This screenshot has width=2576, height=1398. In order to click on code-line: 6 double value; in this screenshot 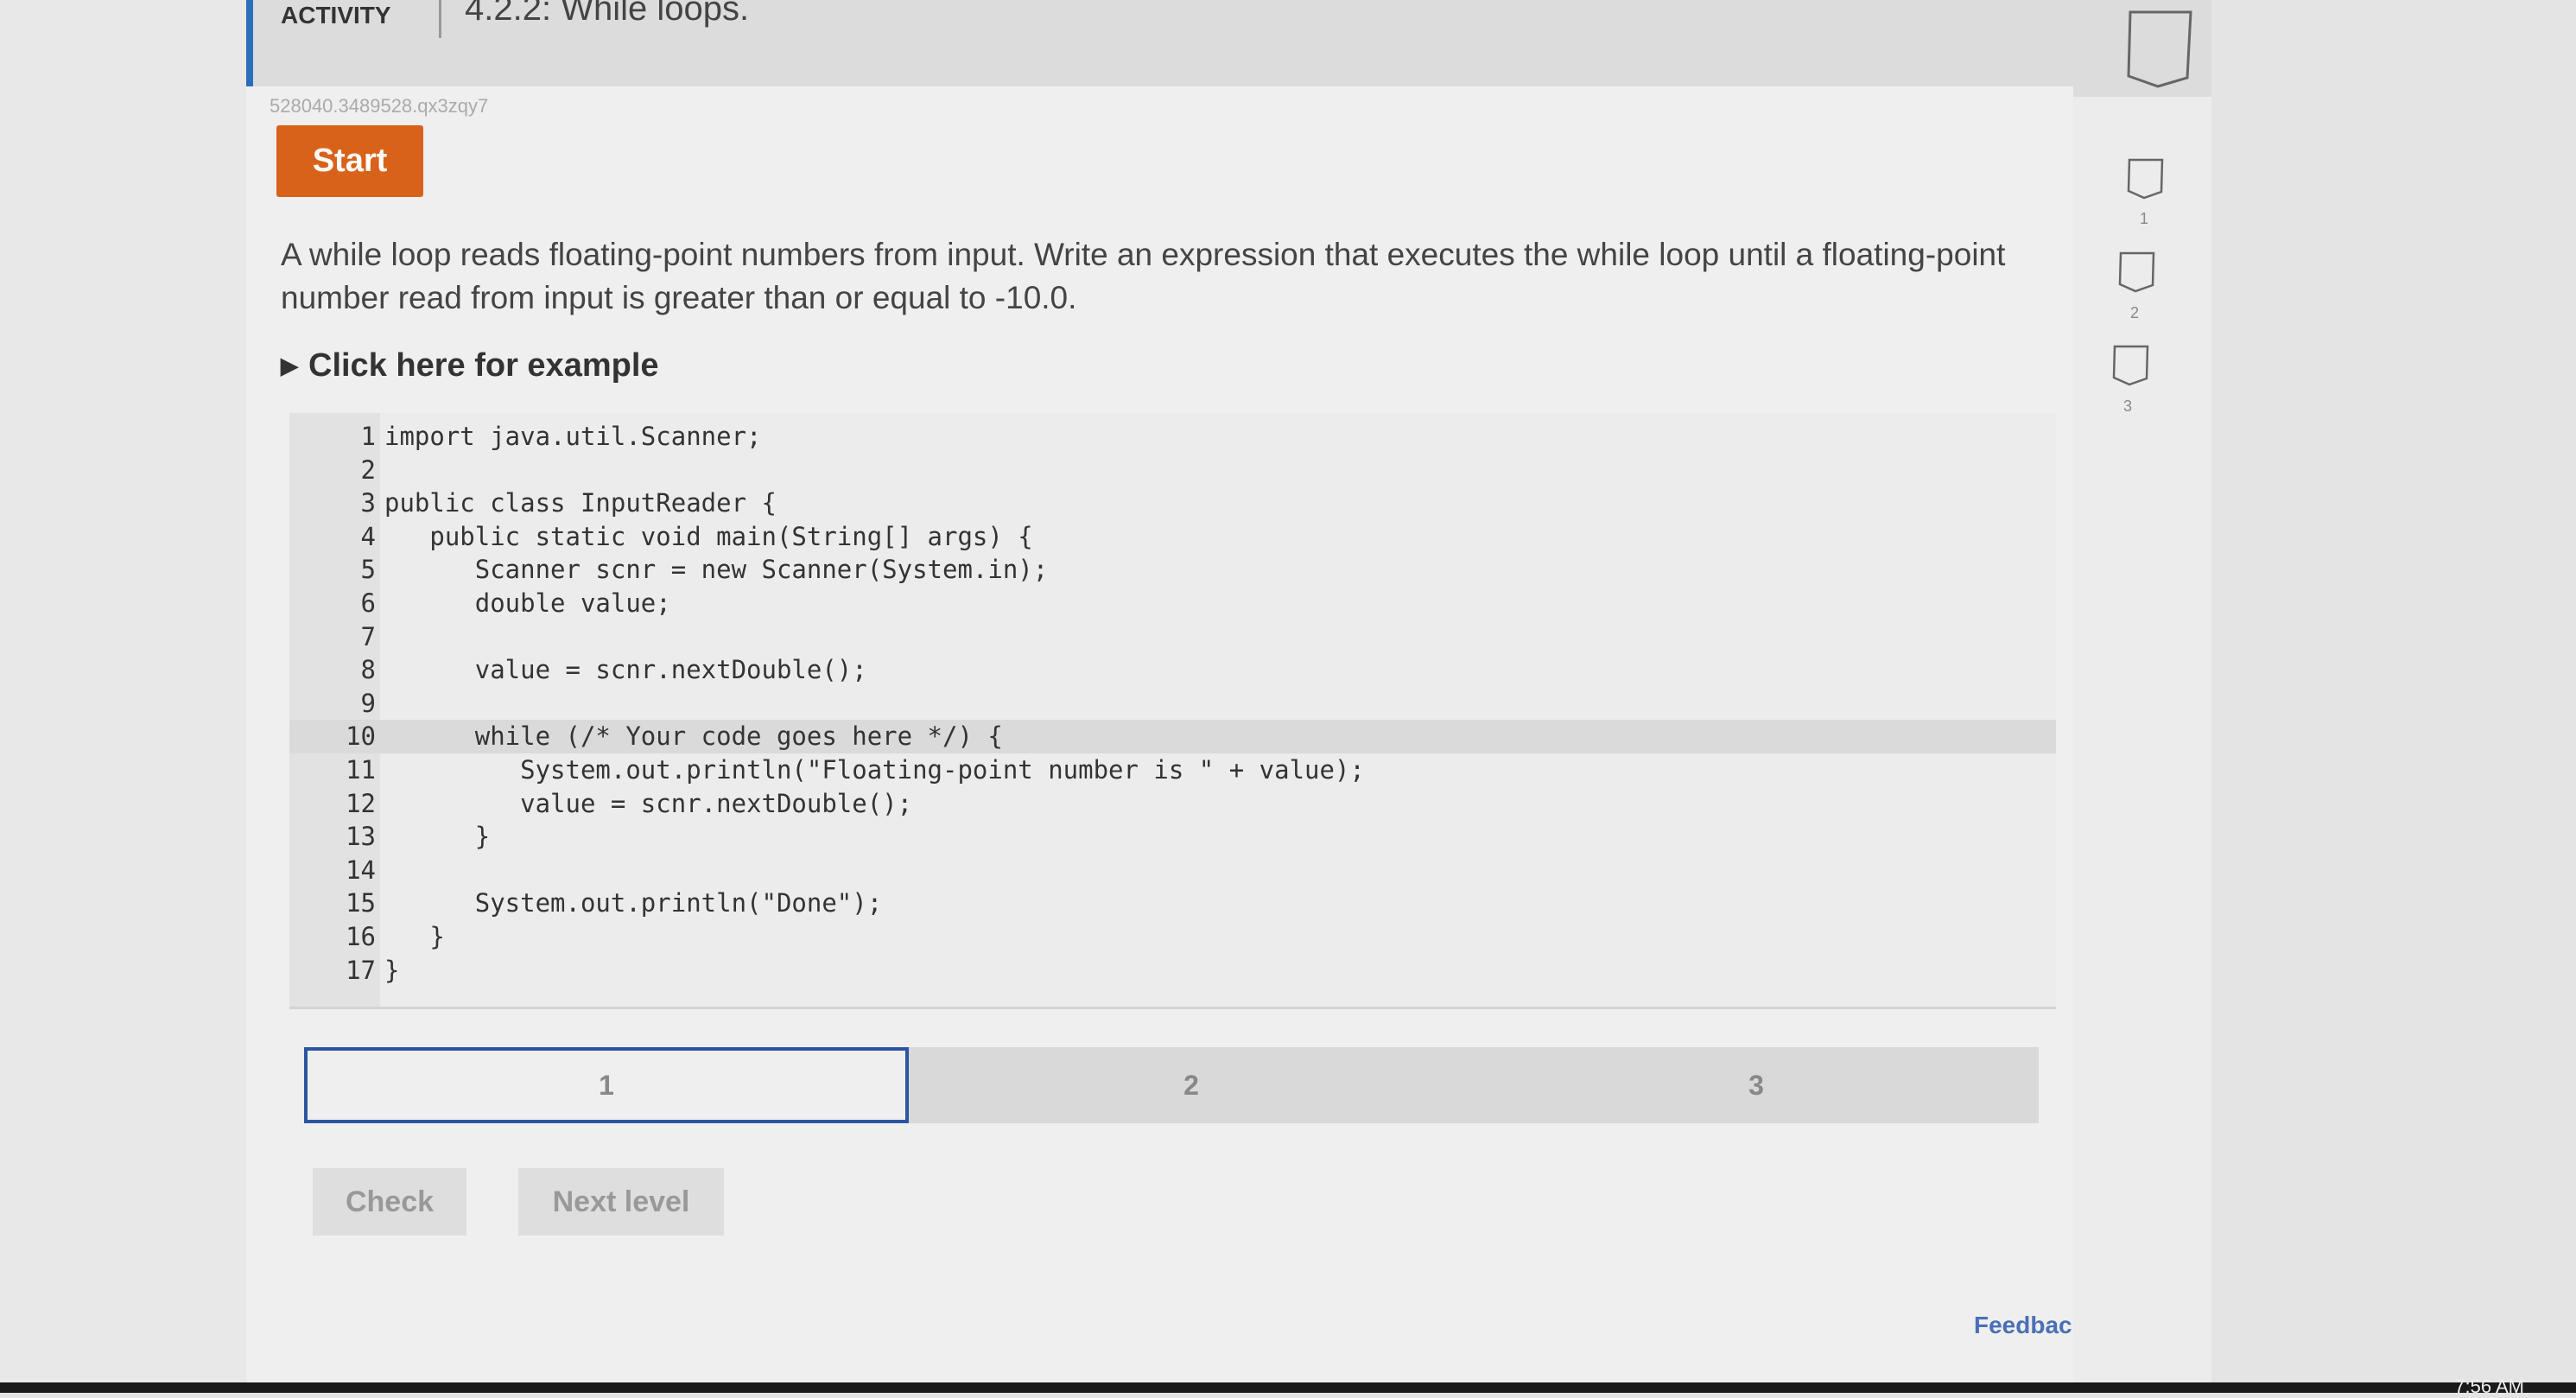, I will do `click(1172, 603)`.